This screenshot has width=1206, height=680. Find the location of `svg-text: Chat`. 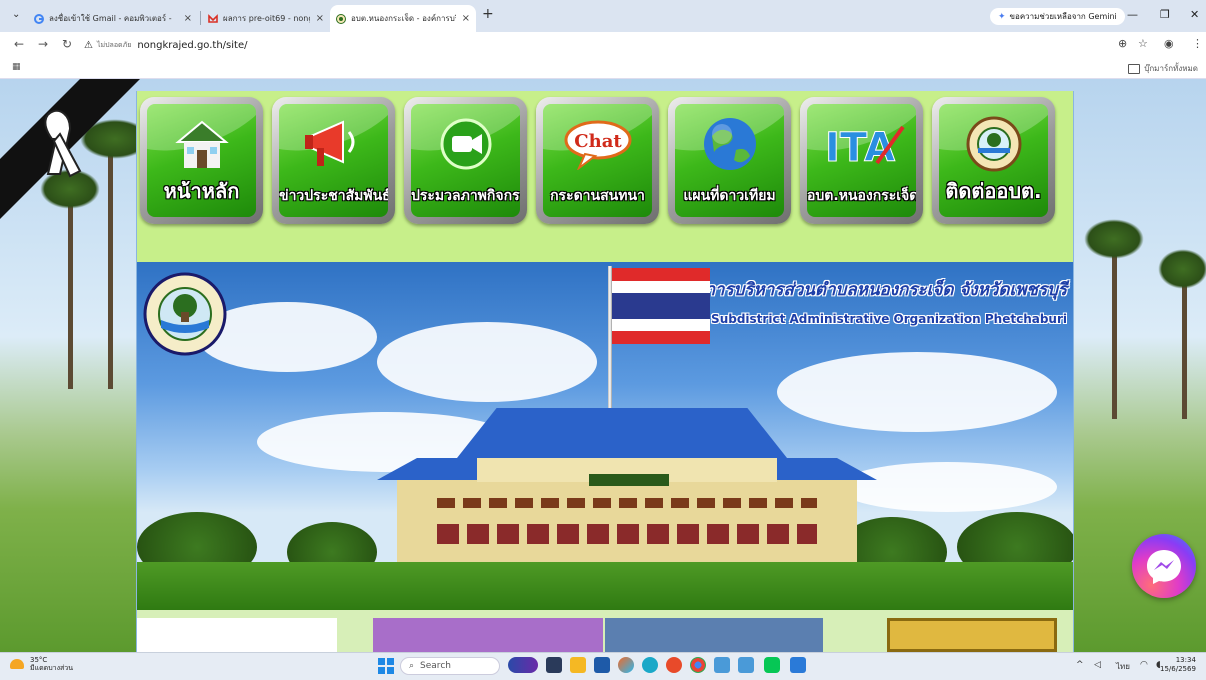

svg-text: Chat is located at coordinates (598, 141).